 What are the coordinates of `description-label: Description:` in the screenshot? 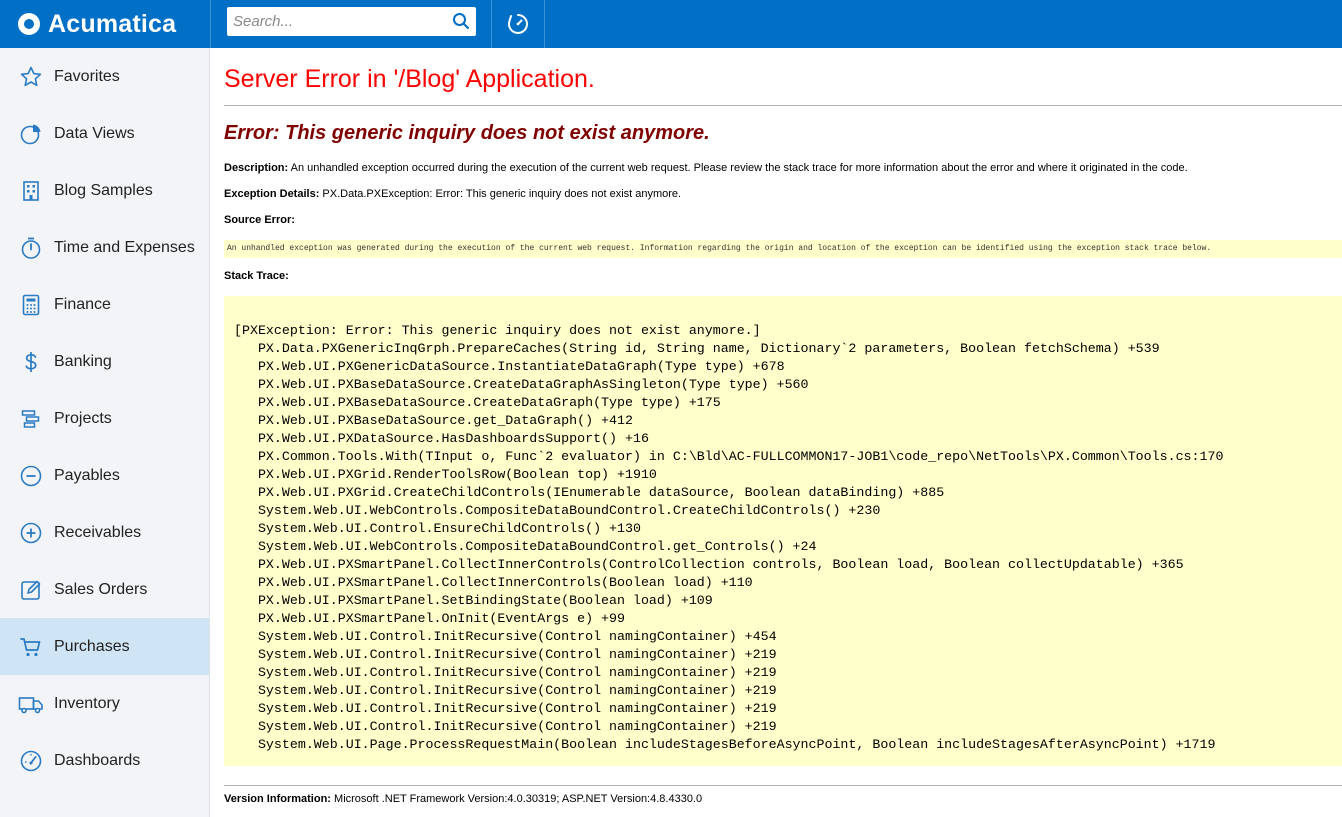 It's located at (256, 168).